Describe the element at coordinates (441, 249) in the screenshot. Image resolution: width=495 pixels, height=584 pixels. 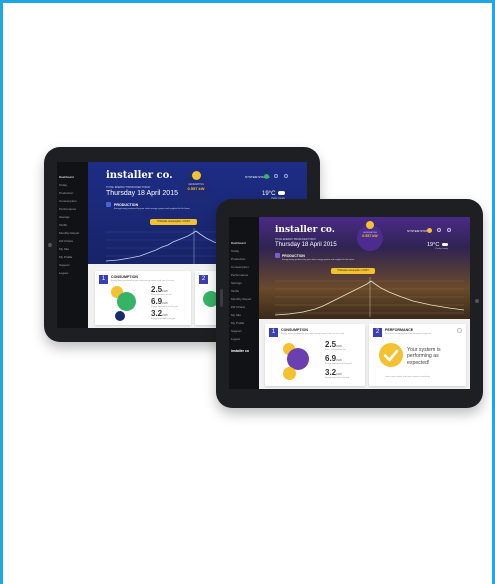
I see `front-weather-caption: Partly cloudy` at that location.